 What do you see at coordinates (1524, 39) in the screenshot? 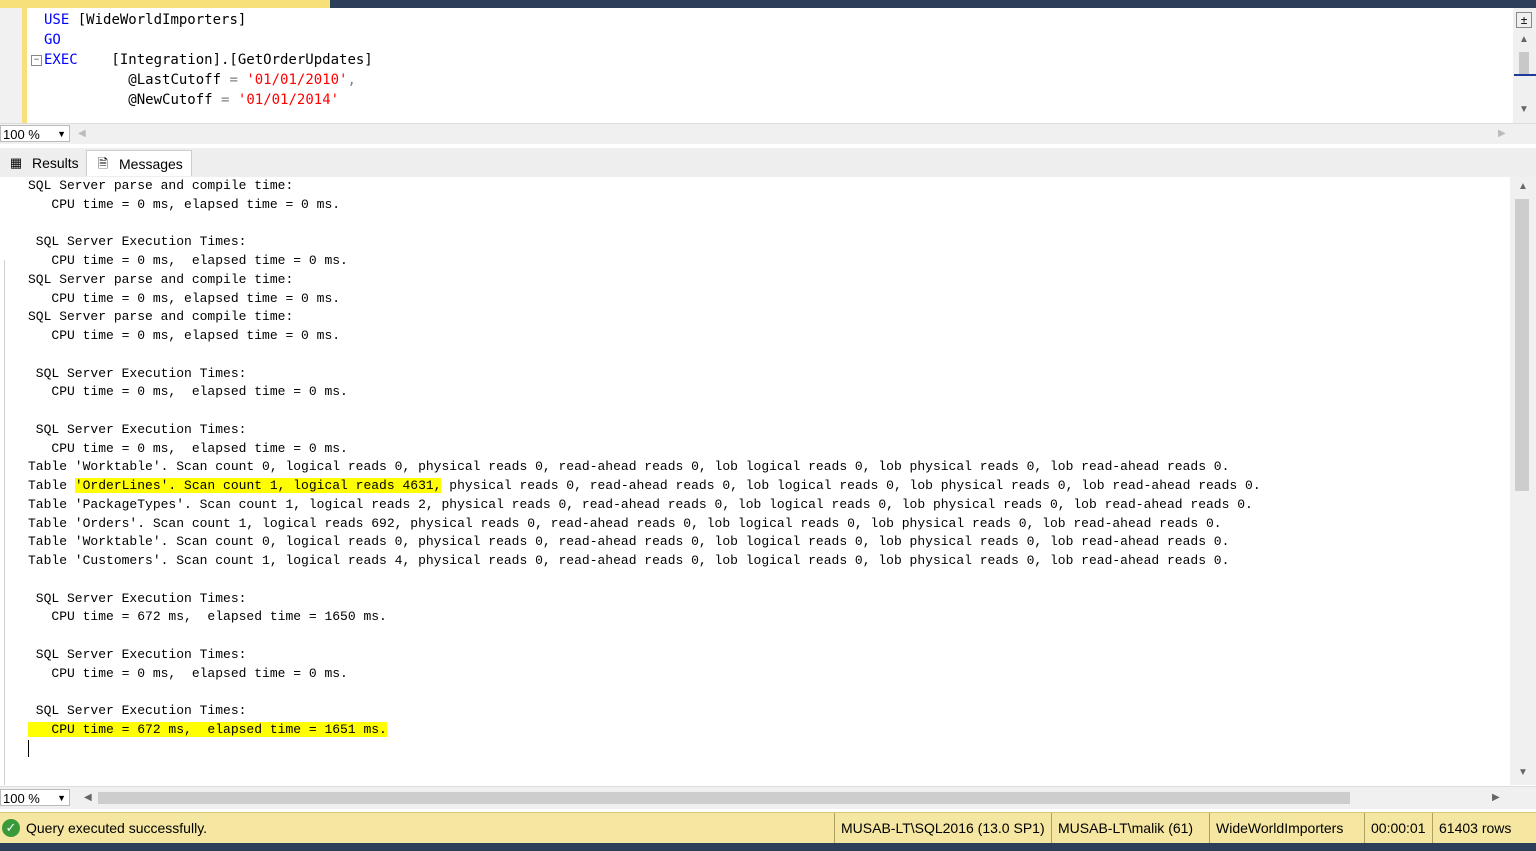
I see `scroll-up-icon: ▲` at bounding box center [1524, 39].